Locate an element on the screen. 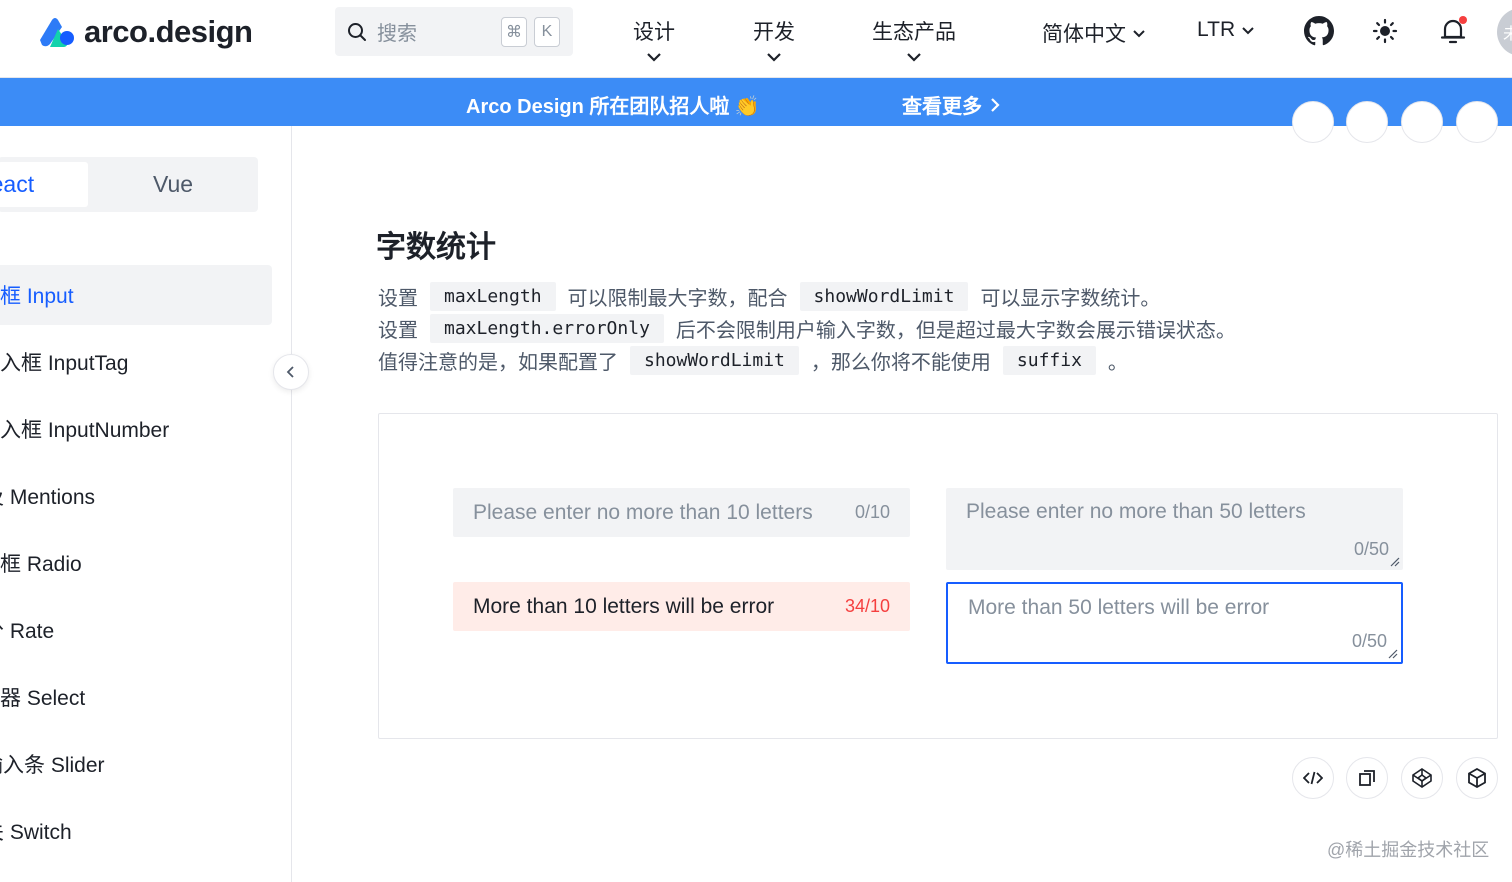 This screenshot has height=882, width=1512. language-label: 简体中文 is located at coordinates (1084, 34).